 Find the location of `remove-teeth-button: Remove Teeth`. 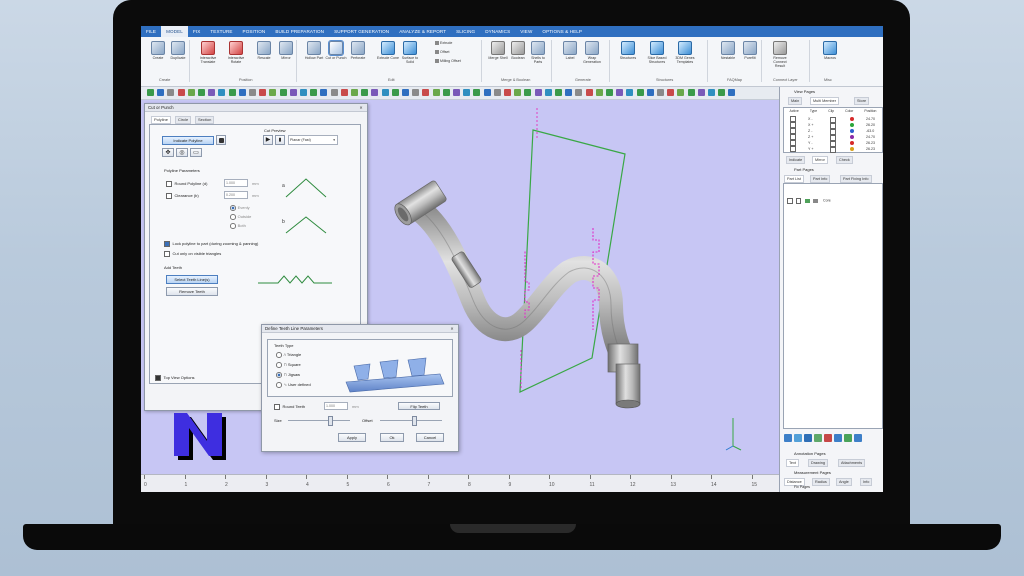

remove-teeth-button: Remove Teeth is located at coordinates (192, 291).